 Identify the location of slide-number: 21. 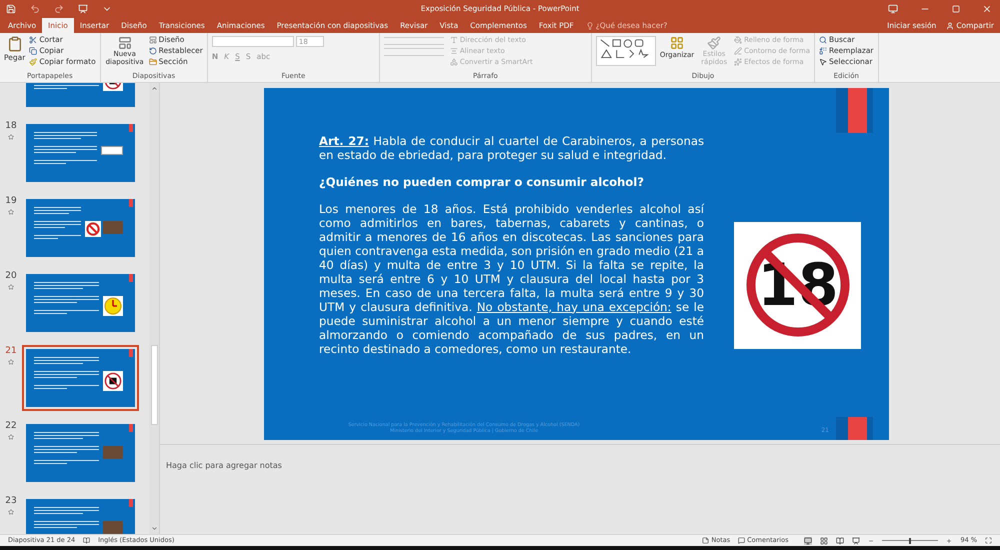
(11, 351).